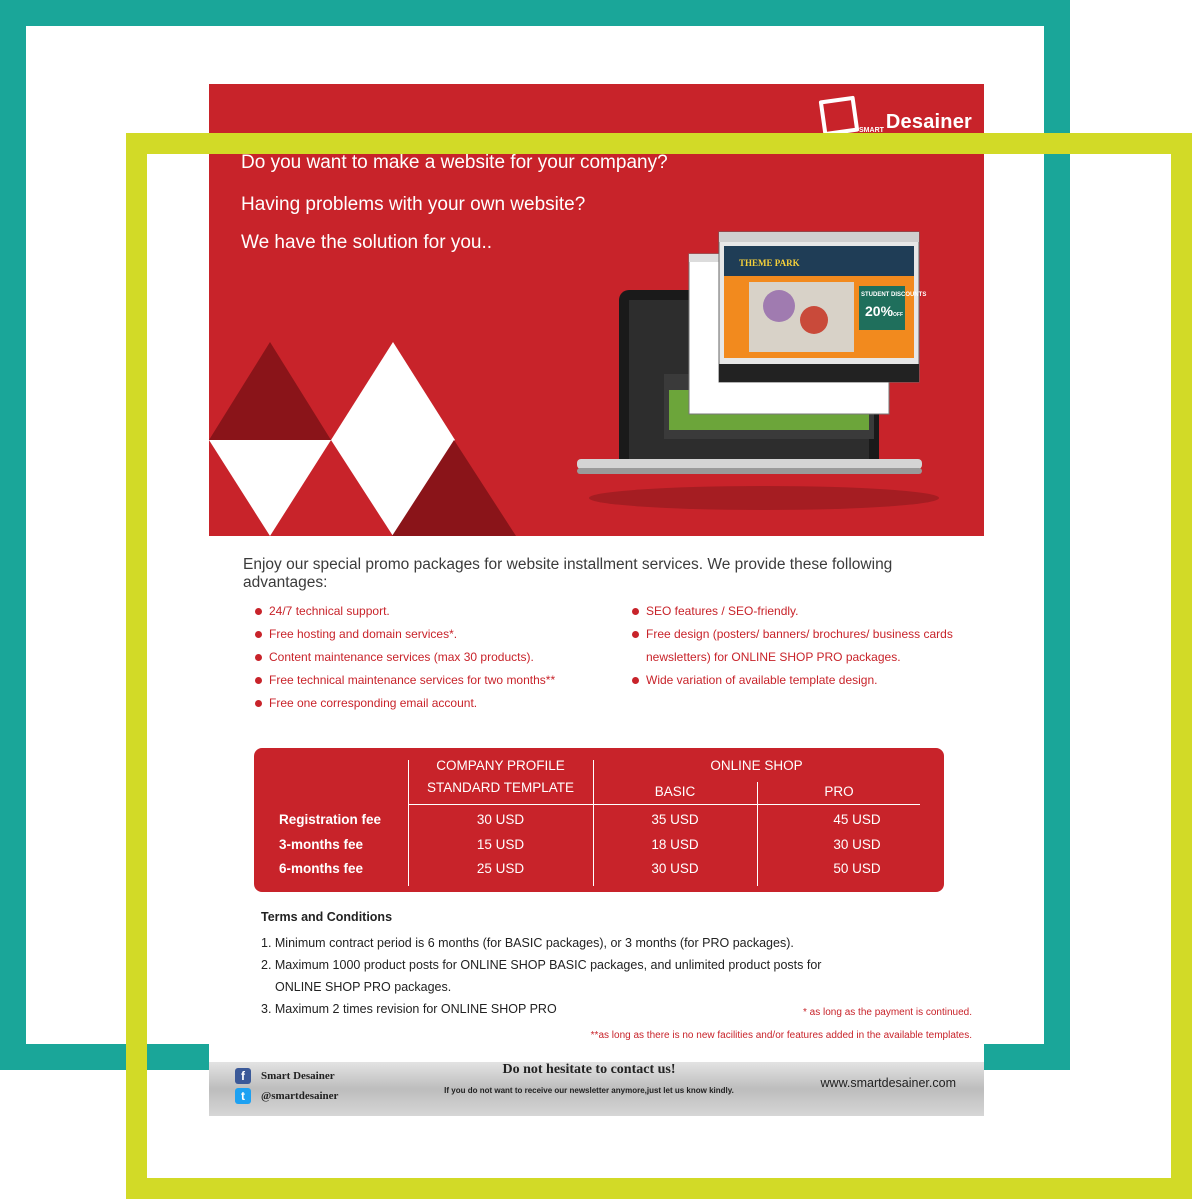 The image size is (1192, 1199). Describe the element at coordinates (928, 122) in the screenshot. I see `logo-big-text: Desainer` at that location.